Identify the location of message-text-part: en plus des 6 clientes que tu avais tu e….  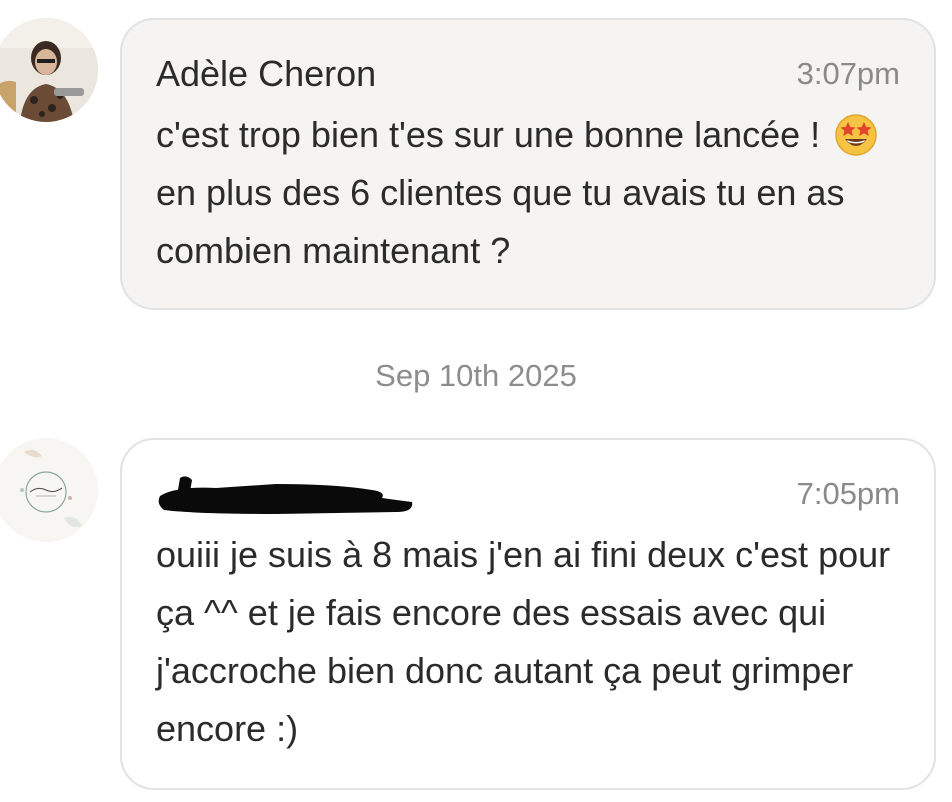
(500, 221).